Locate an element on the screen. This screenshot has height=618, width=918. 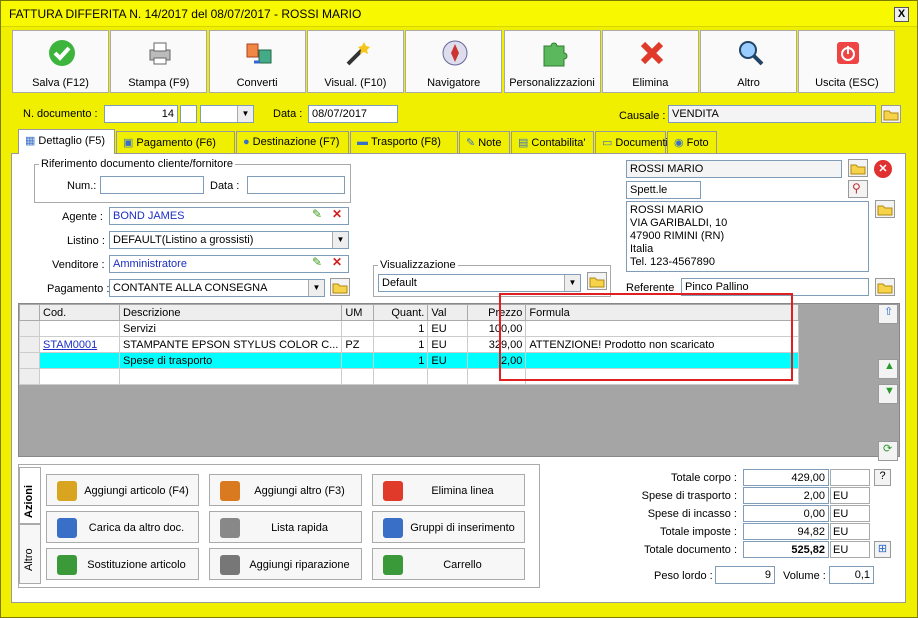
move-up-button: ▲ is located at coordinates (888, 369).